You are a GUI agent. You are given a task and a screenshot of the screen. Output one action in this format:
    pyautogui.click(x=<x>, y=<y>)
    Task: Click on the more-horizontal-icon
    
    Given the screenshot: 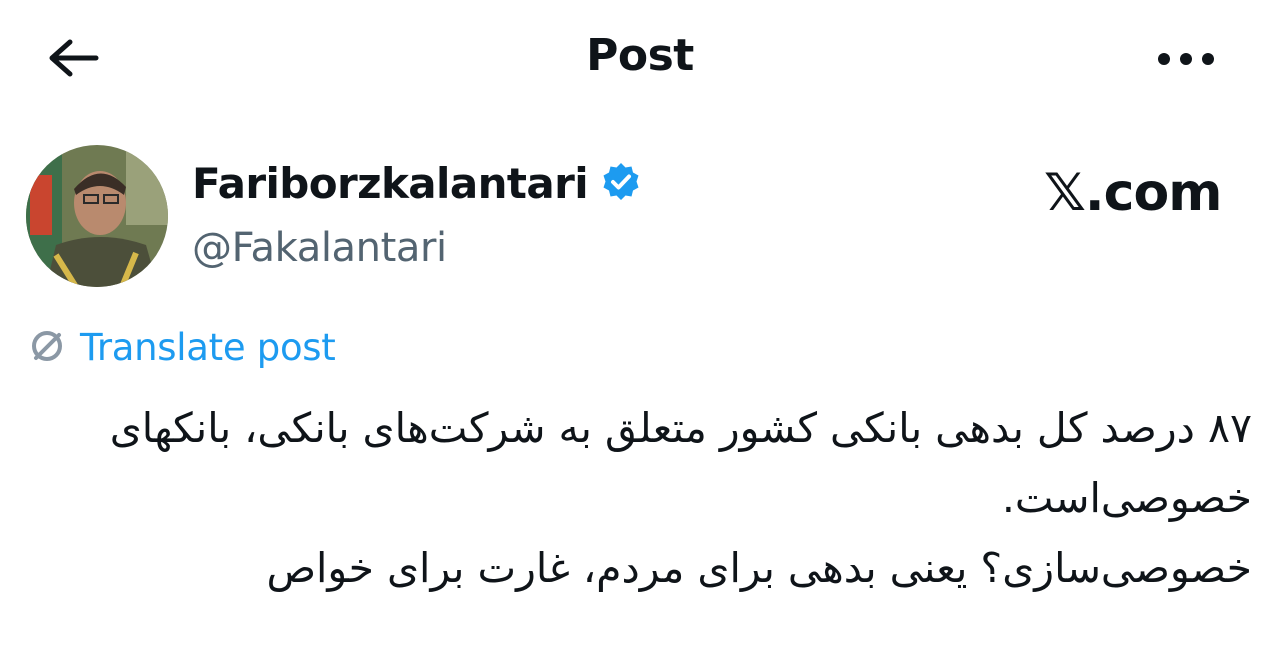 What is the action you would take?
    pyautogui.click(x=1186, y=60)
    